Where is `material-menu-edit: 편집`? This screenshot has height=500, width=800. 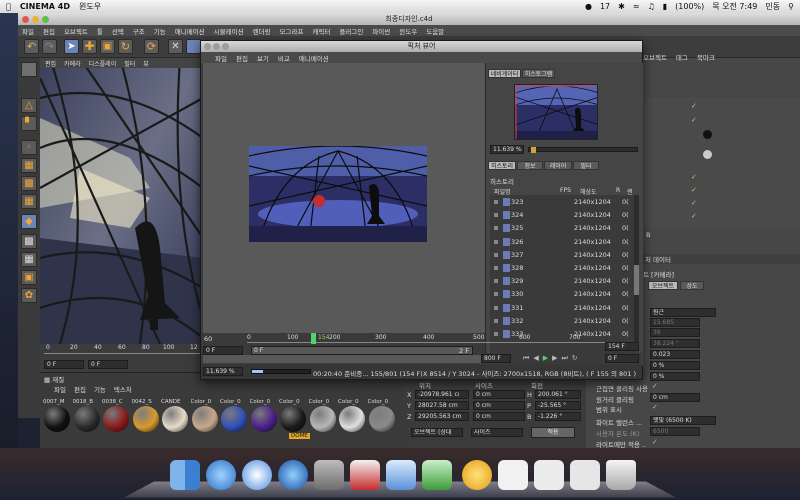
material-menu-edit: 편집 is located at coordinates (80, 389).